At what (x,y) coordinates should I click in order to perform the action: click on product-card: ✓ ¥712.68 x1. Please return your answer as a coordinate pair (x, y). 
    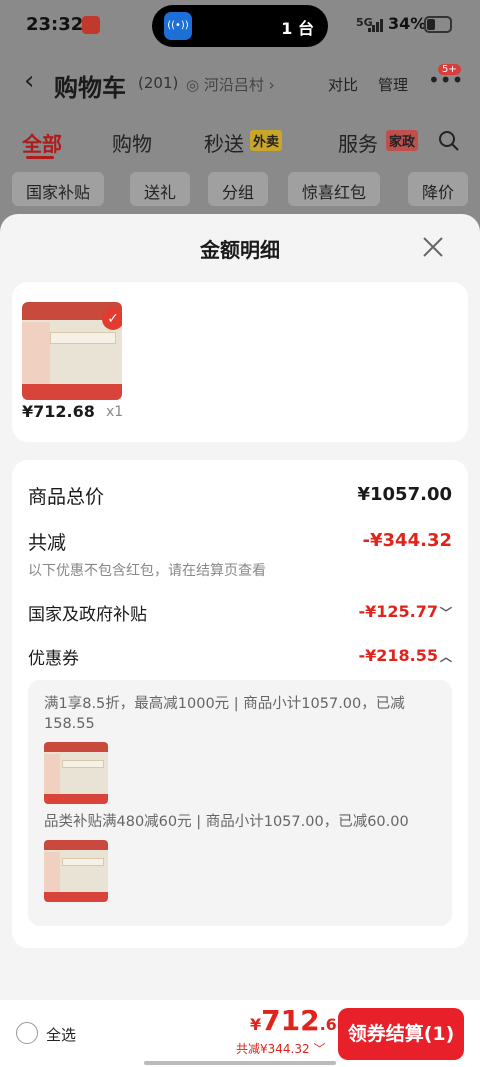
    Looking at the image, I should click on (240, 362).